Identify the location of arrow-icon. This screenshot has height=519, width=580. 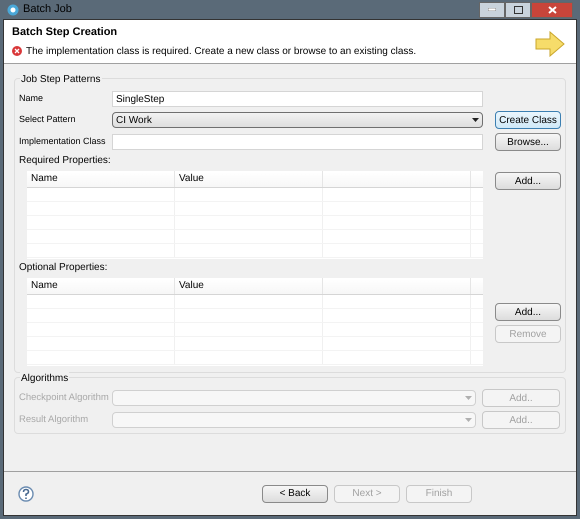
(550, 44).